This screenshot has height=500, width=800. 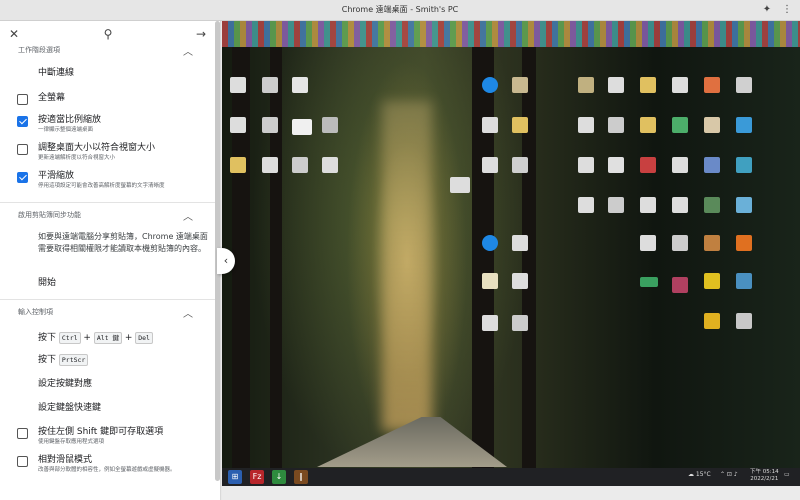 What do you see at coordinates (14, 34) in the screenshot?
I see `close-icon: ✕` at bounding box center [14, 34].